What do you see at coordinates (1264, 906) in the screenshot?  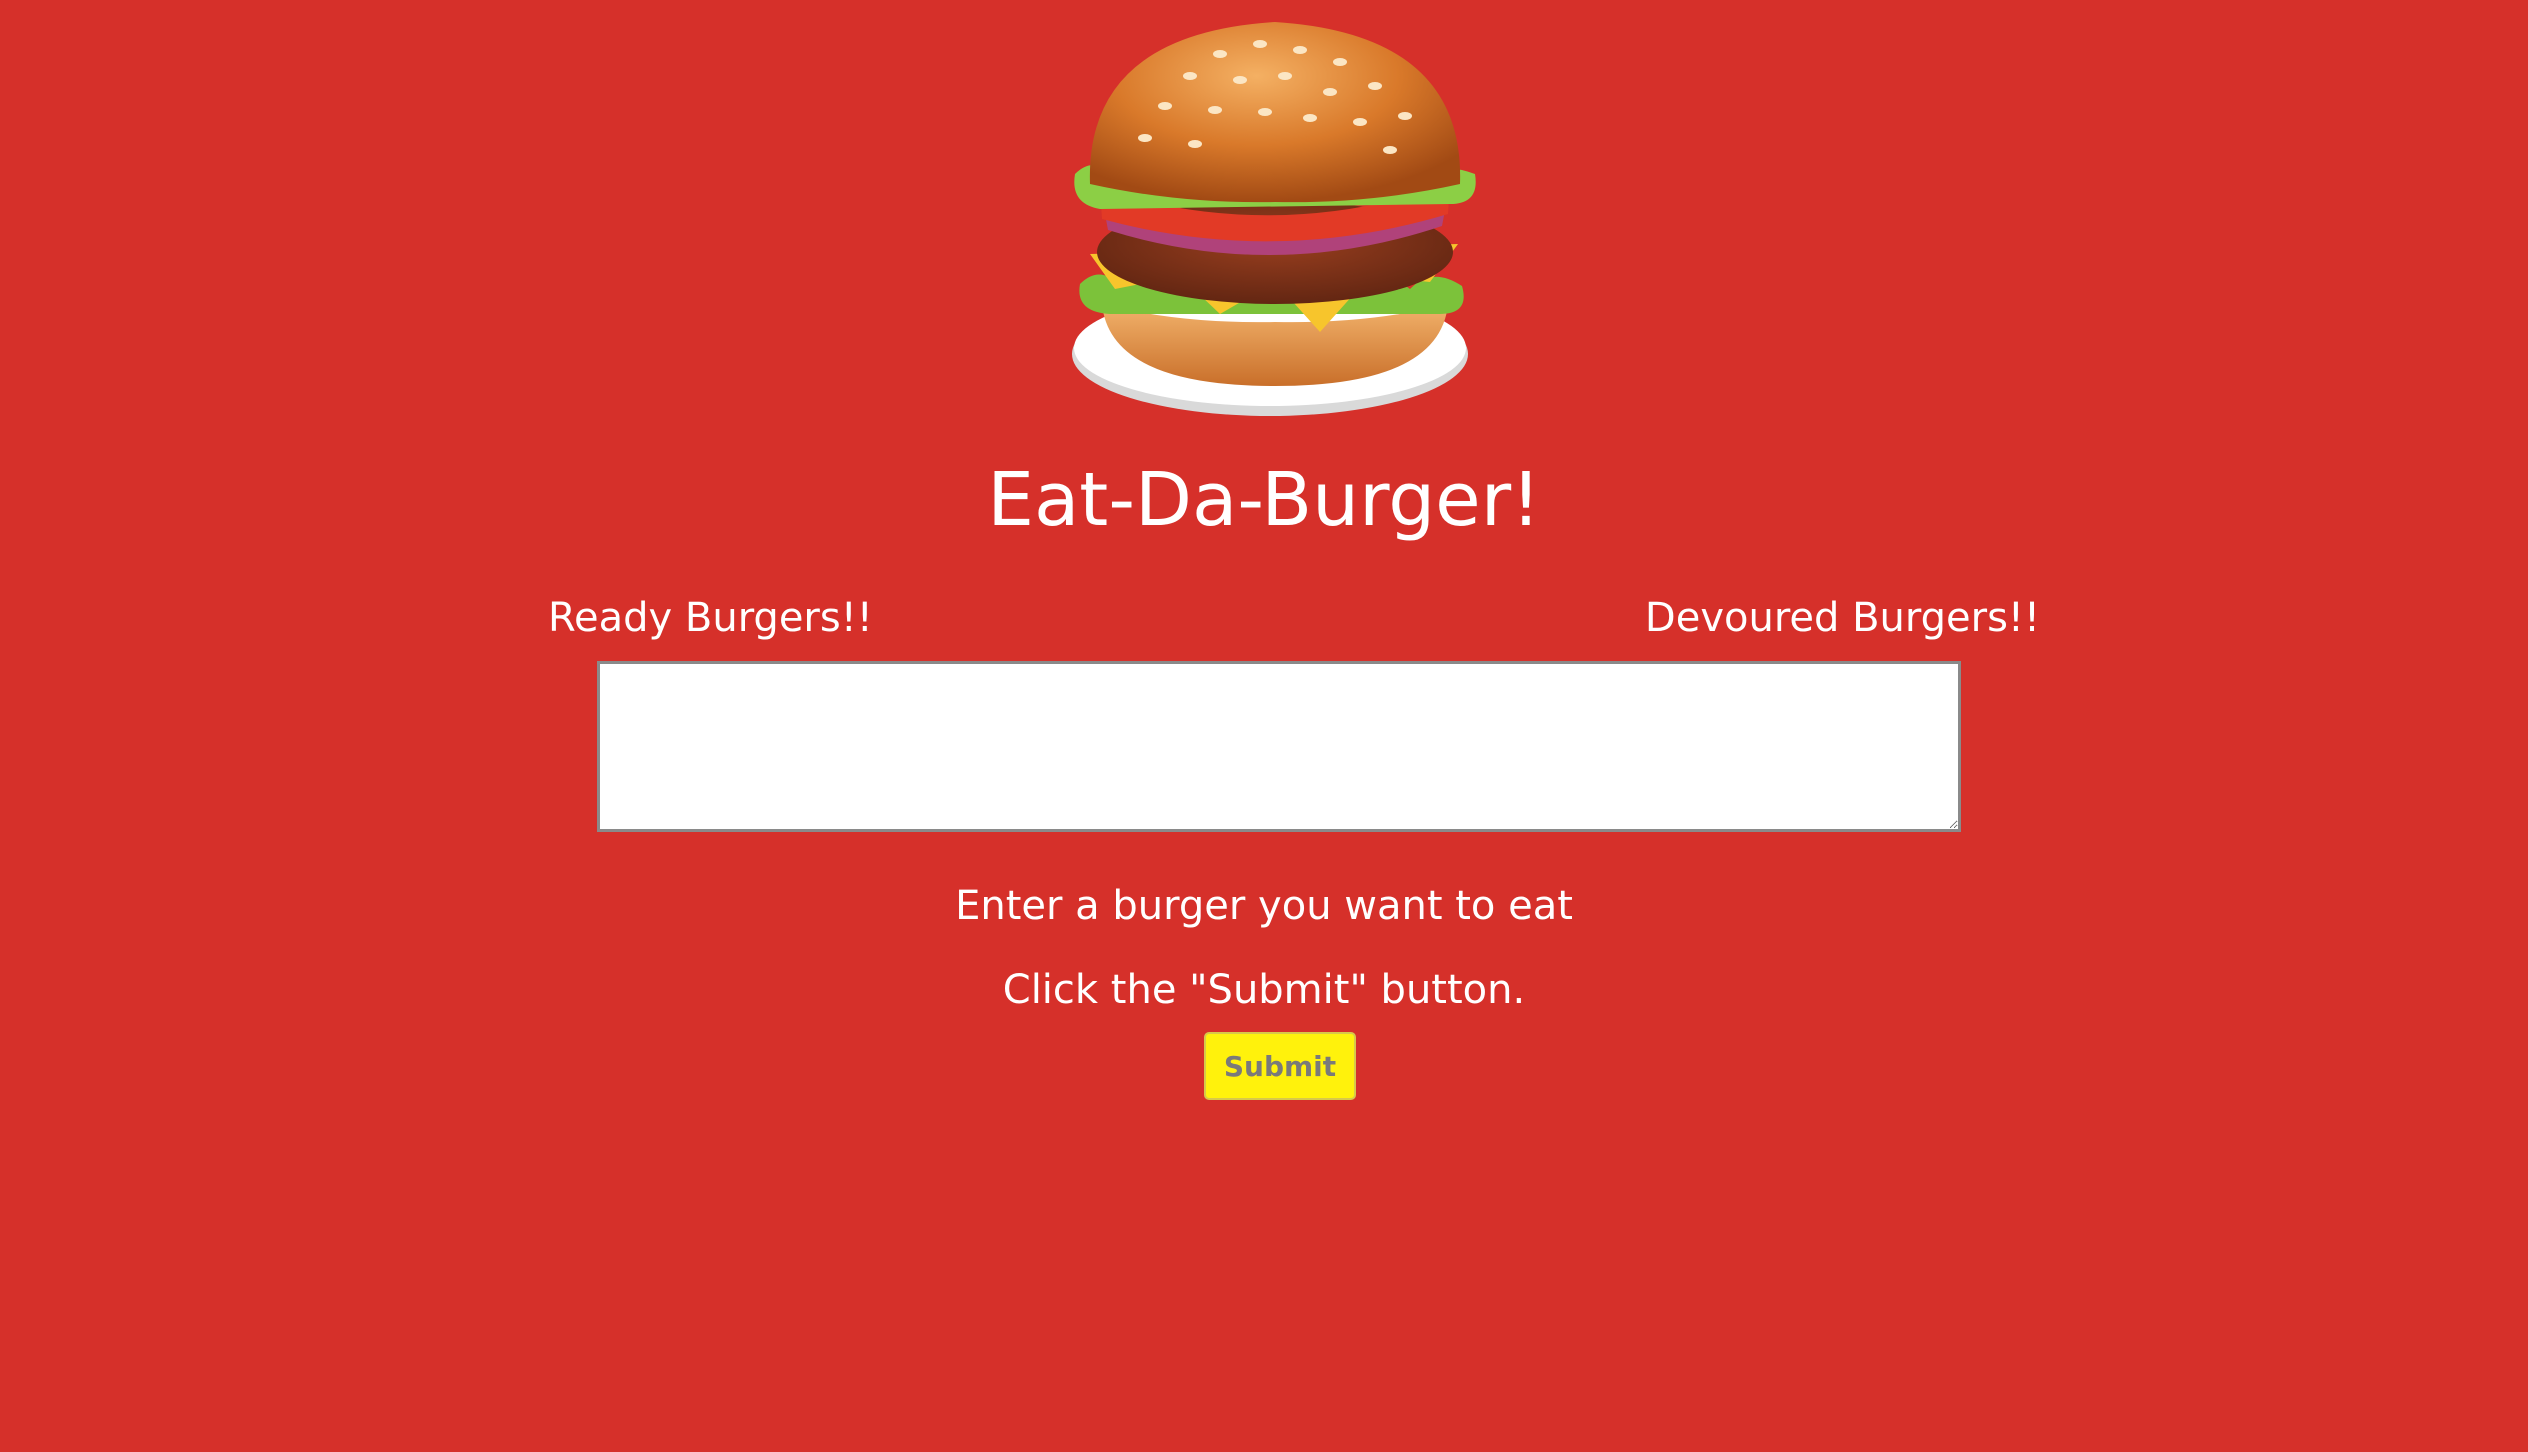 I see `instruction-enter-burger: Enter a burger you want to eat` at bounding box center [1264, 906].